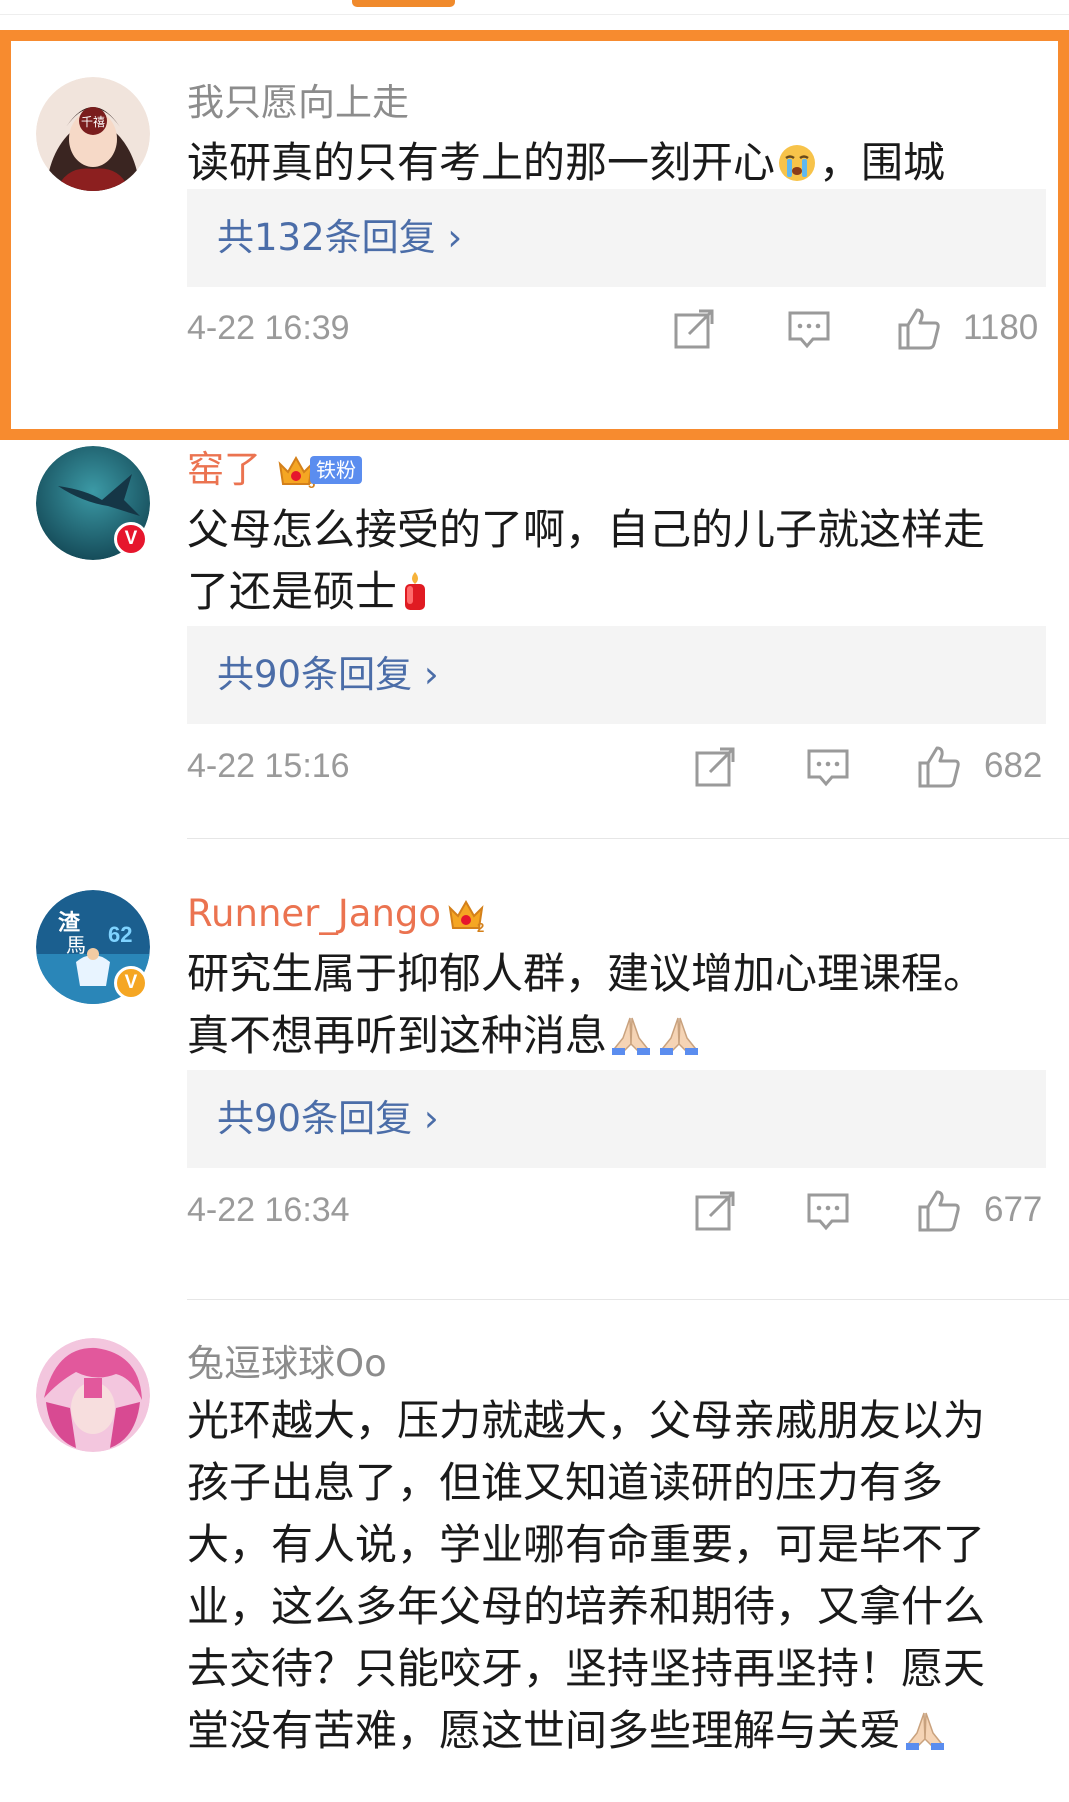  What do you see at coordinates (586, 1668) in the screenshot?
I see `comment-text-line: 去交待？只能咬牙，坚持坚持再坚持！愿天` at bounding box center [586, 1668].